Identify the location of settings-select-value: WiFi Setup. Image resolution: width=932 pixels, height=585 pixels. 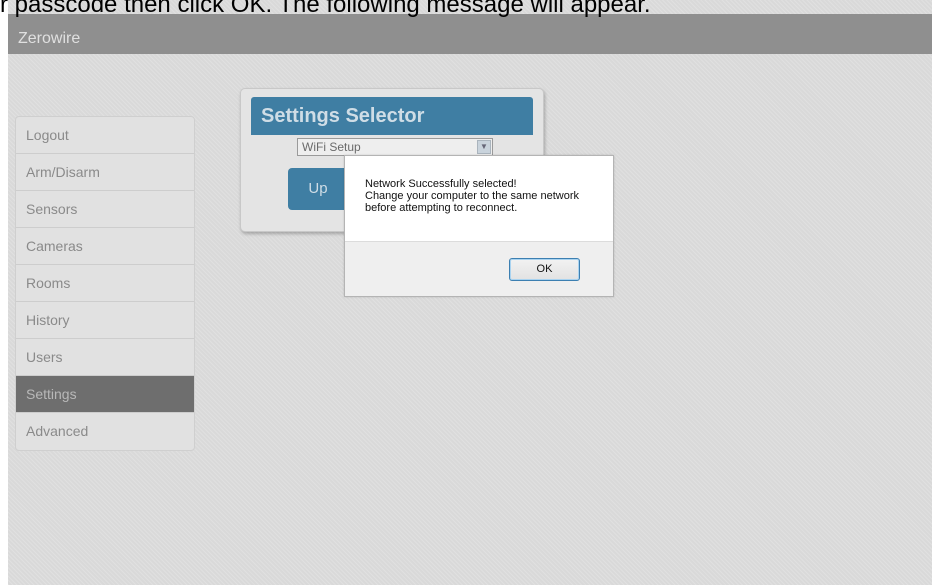
(331, 147).